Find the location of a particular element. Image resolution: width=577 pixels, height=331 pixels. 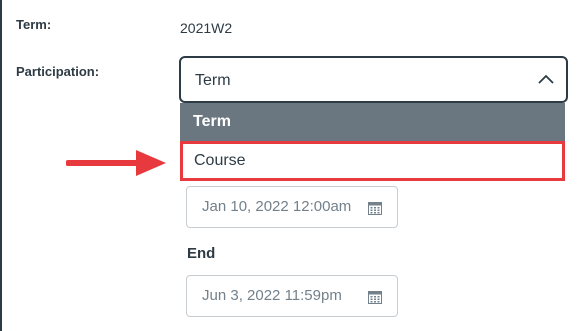

option-course-label: Course is located at coordinates (220, 160).